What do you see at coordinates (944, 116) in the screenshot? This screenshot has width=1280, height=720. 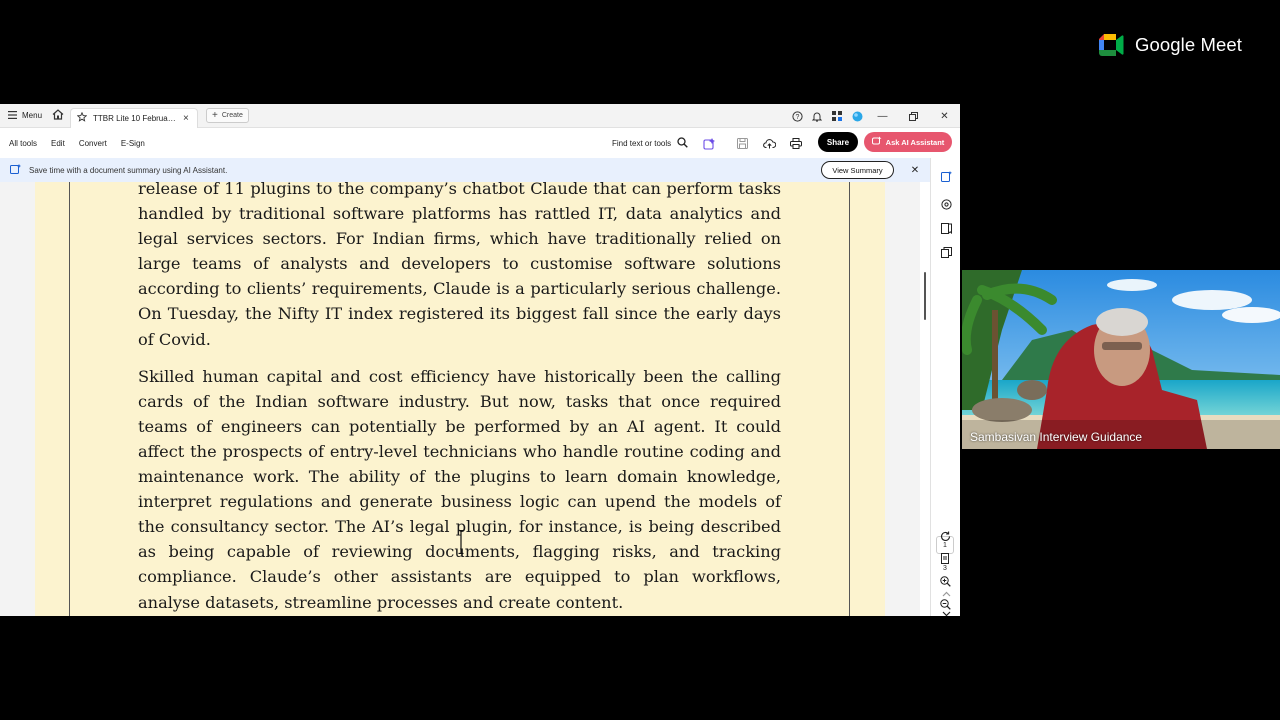 I see `close-window-icon: ✕` at bounding box center [944, 116].